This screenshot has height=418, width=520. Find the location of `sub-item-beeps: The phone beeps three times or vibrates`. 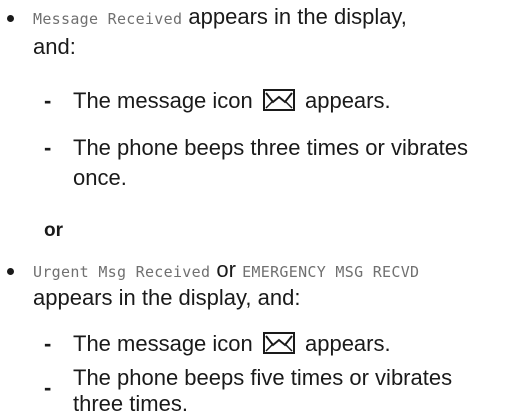

sub-item-beeps: The phone beeps three times or vibrates is located at coordinates (271, 147).